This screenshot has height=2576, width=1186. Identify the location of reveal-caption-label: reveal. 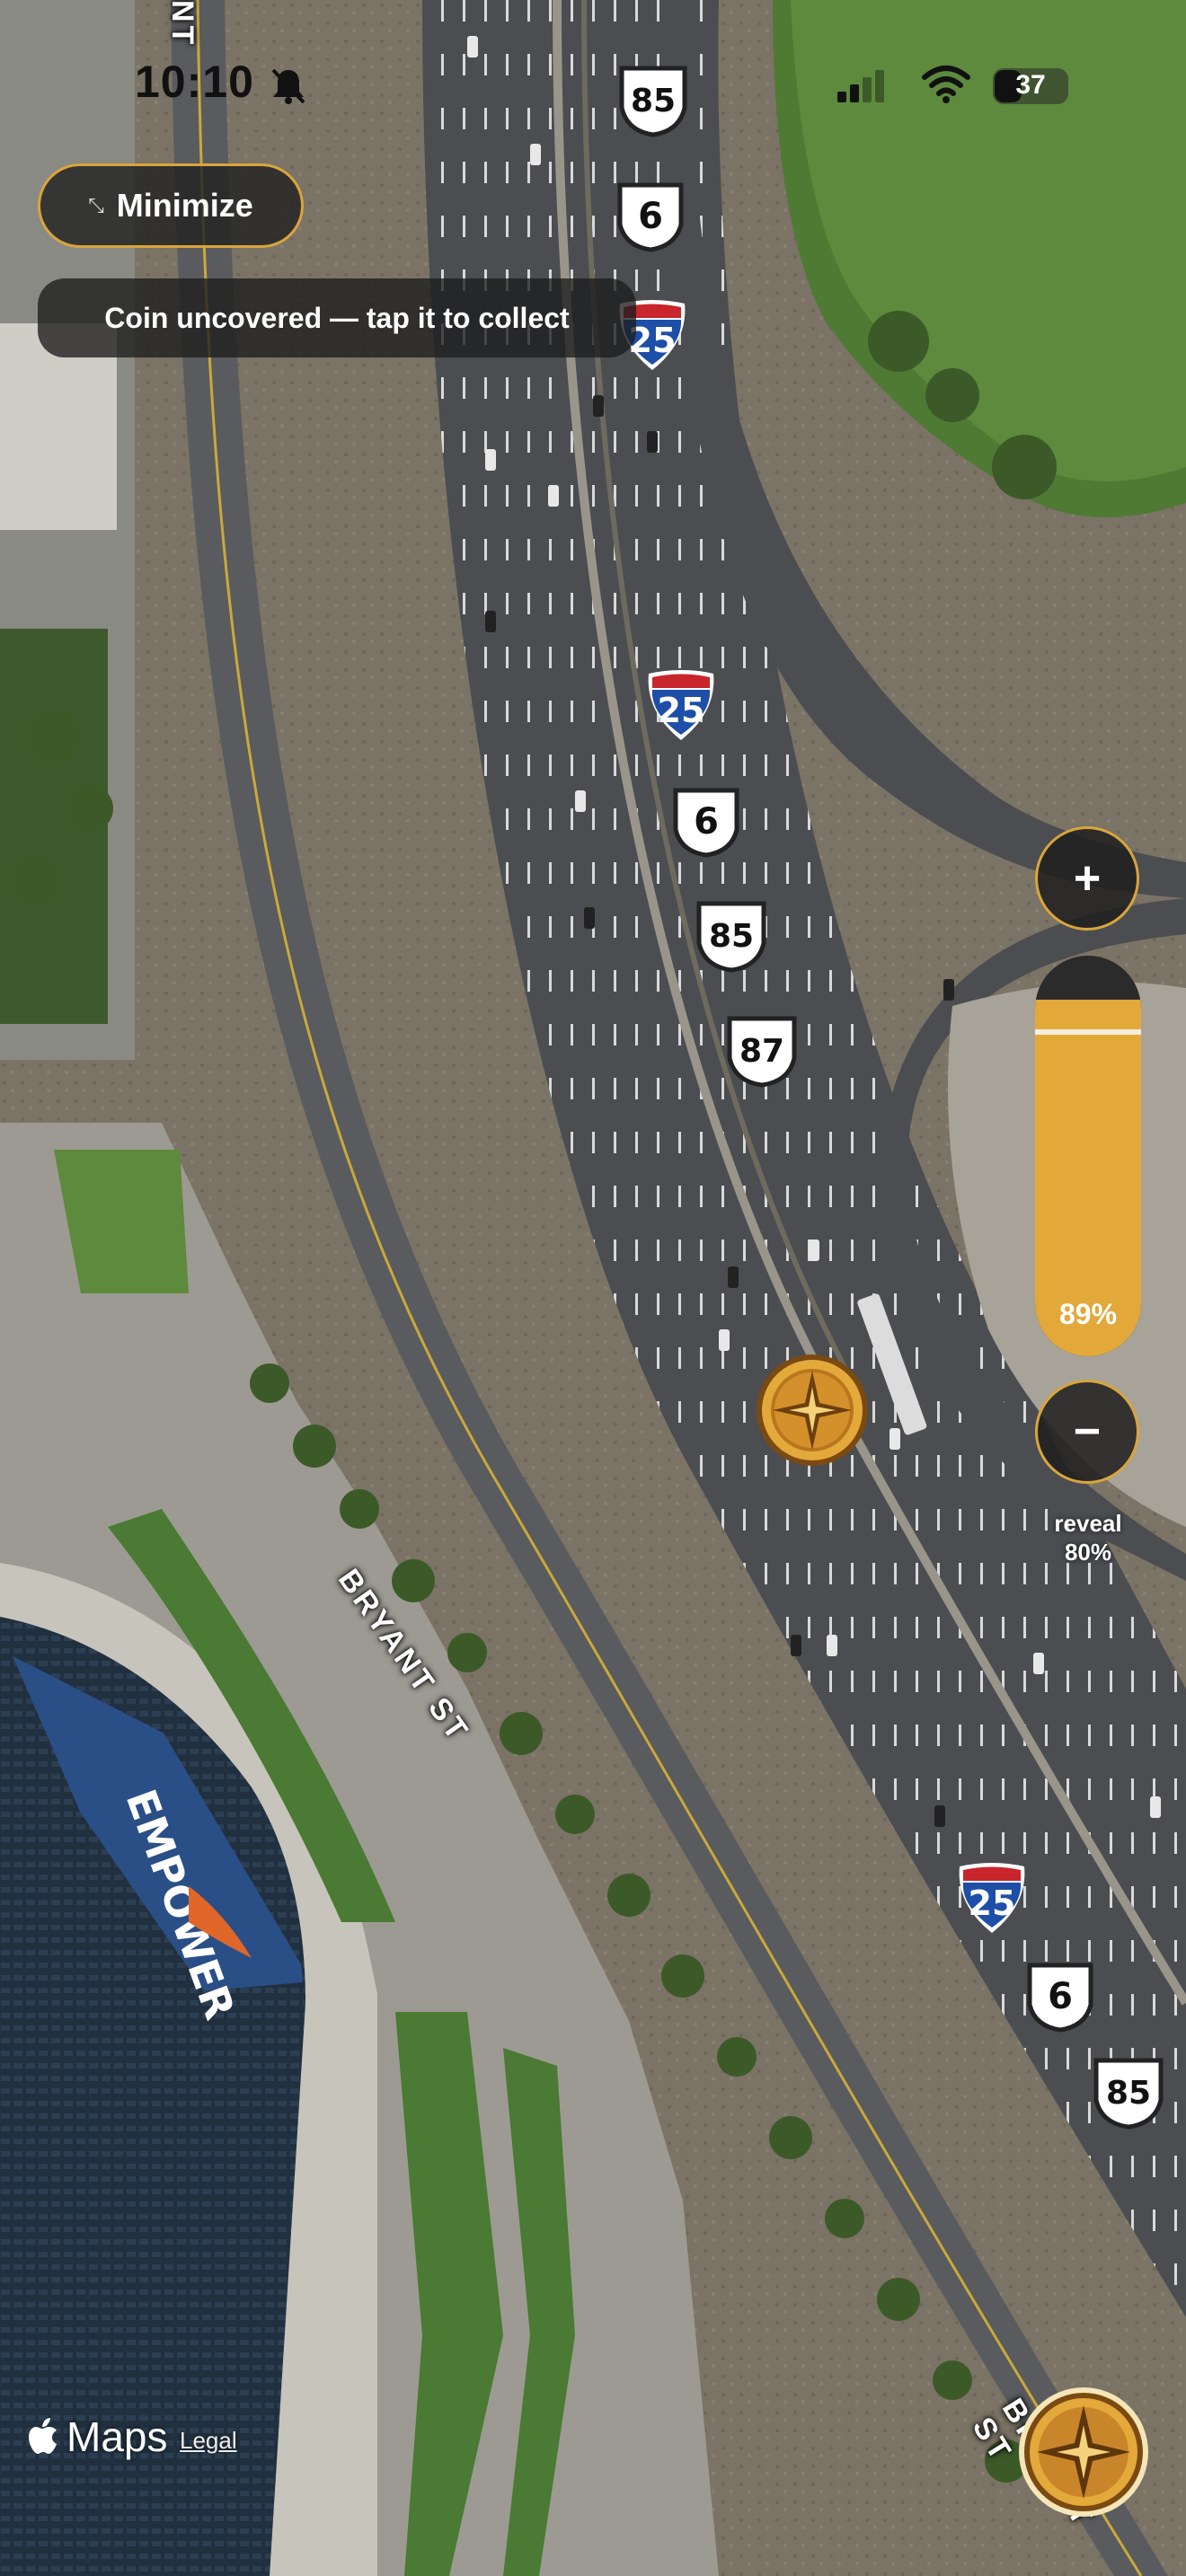
(1088, 1523).